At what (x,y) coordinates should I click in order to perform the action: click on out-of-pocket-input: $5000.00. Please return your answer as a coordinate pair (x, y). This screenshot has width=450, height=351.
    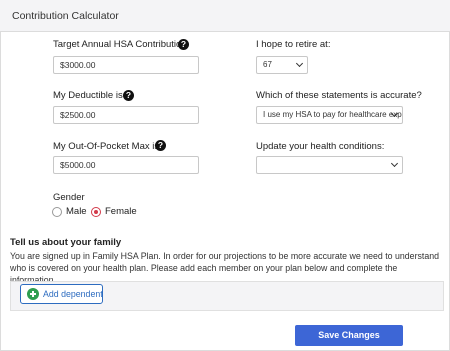
    Looking at the image, I should click on (126, 165).